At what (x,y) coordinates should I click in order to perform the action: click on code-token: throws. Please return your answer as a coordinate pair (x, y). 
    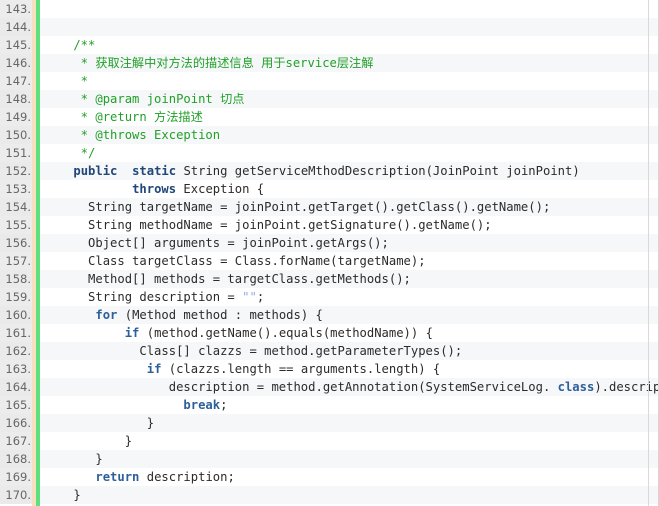
    Looking at the image, I should click on (154, 189).